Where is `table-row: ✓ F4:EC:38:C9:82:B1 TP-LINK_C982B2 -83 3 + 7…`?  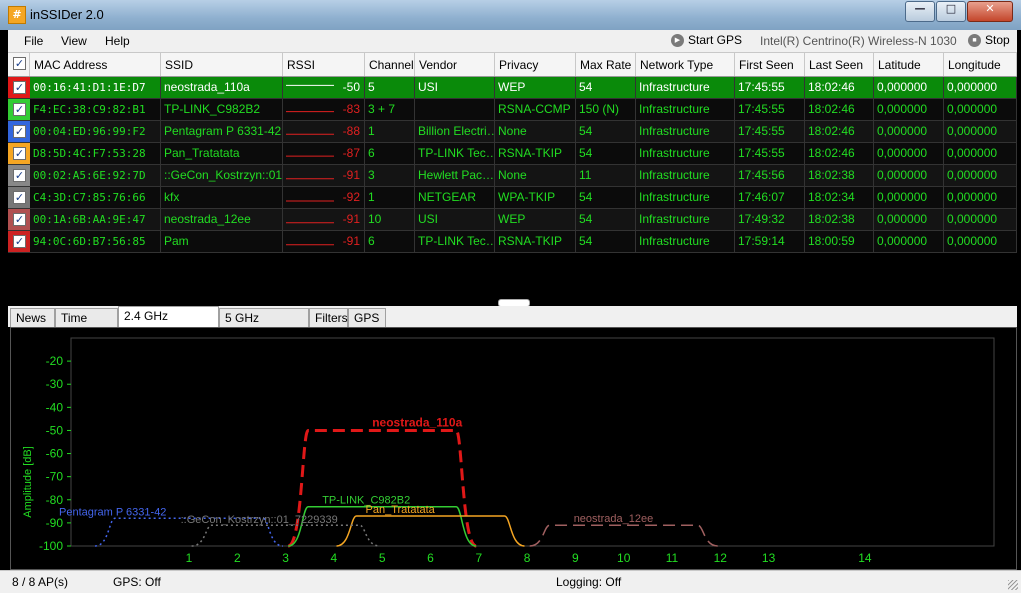 table-row: ✓ F4:EC:38:C9:82:B1 TP-LINK_C982B2 -83 3 + 7… is located at coordinates (512, 110).